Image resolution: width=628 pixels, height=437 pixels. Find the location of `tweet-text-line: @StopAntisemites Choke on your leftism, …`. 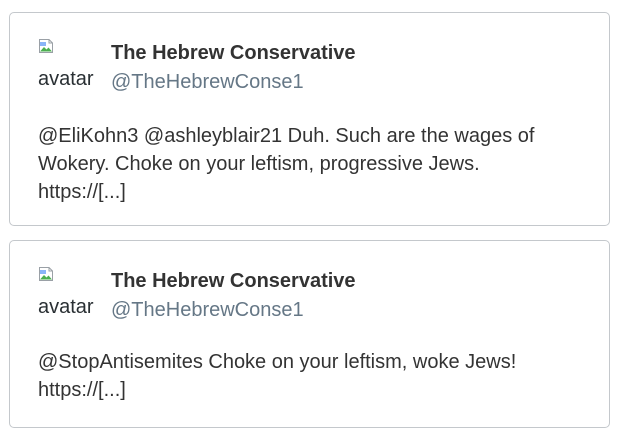

tweet-text-line: @StopAntisemites Choke on your leftism, … is located at coordinates (277, 362).